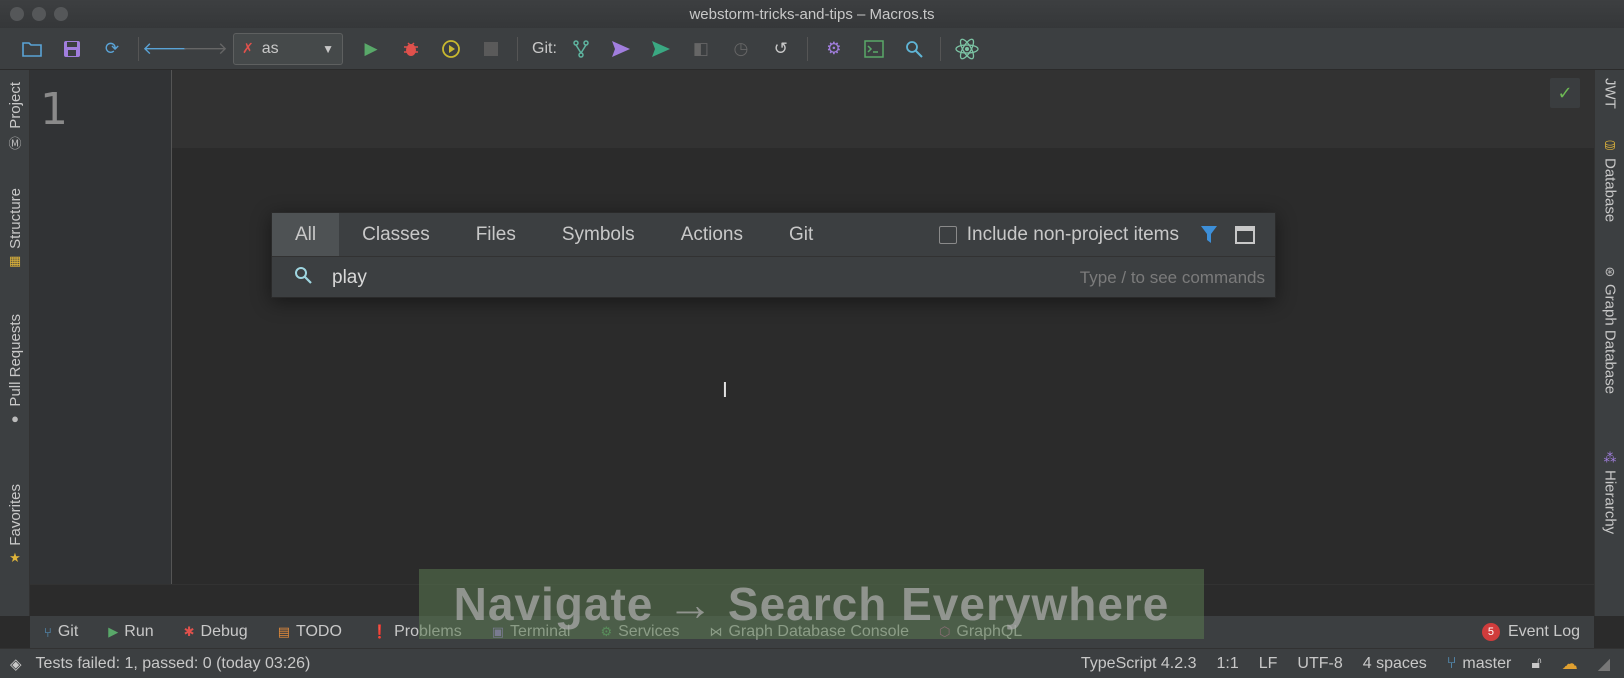  I want to click on tab-all: All, so click(306, 234).